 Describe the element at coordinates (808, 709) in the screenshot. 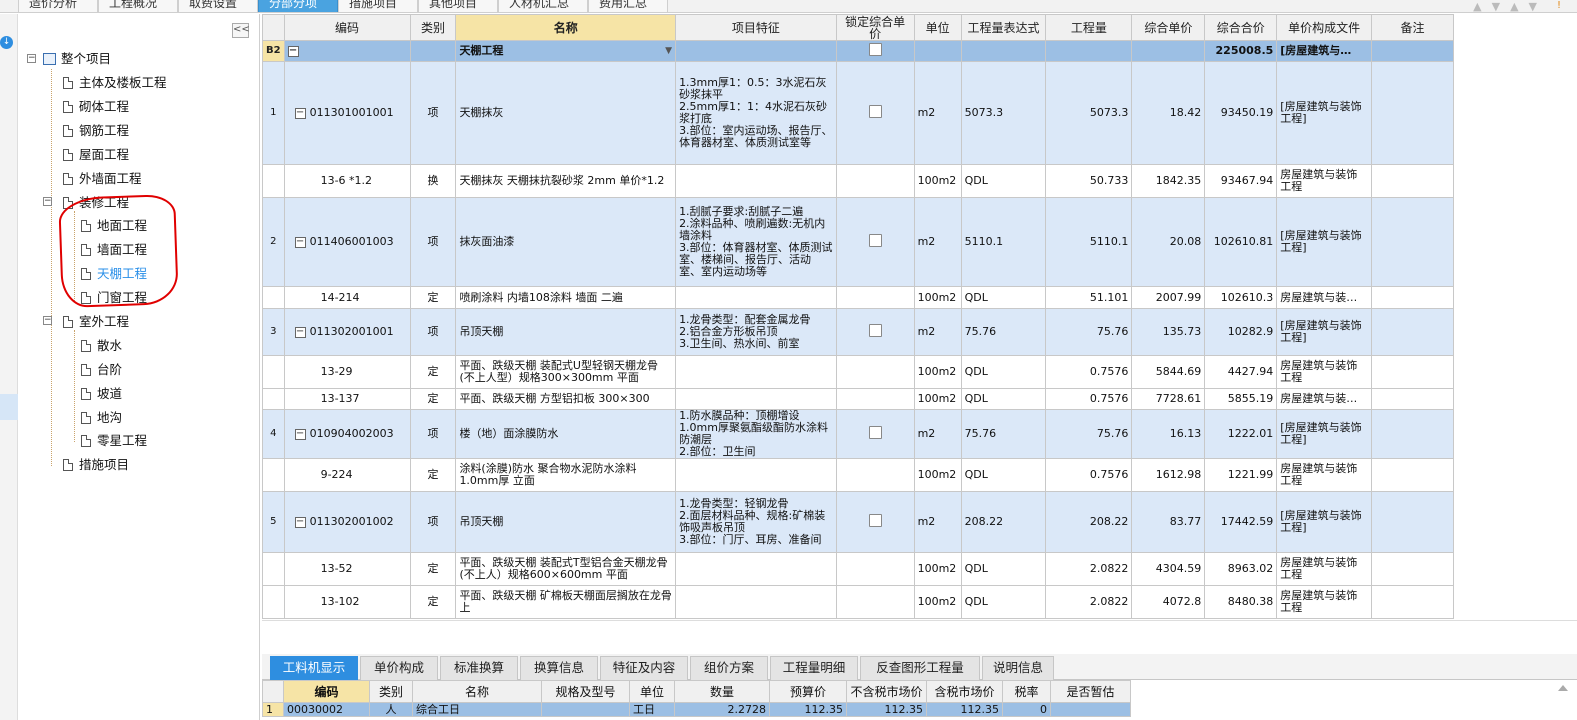

I see `material-budget: 112.35` at that location.